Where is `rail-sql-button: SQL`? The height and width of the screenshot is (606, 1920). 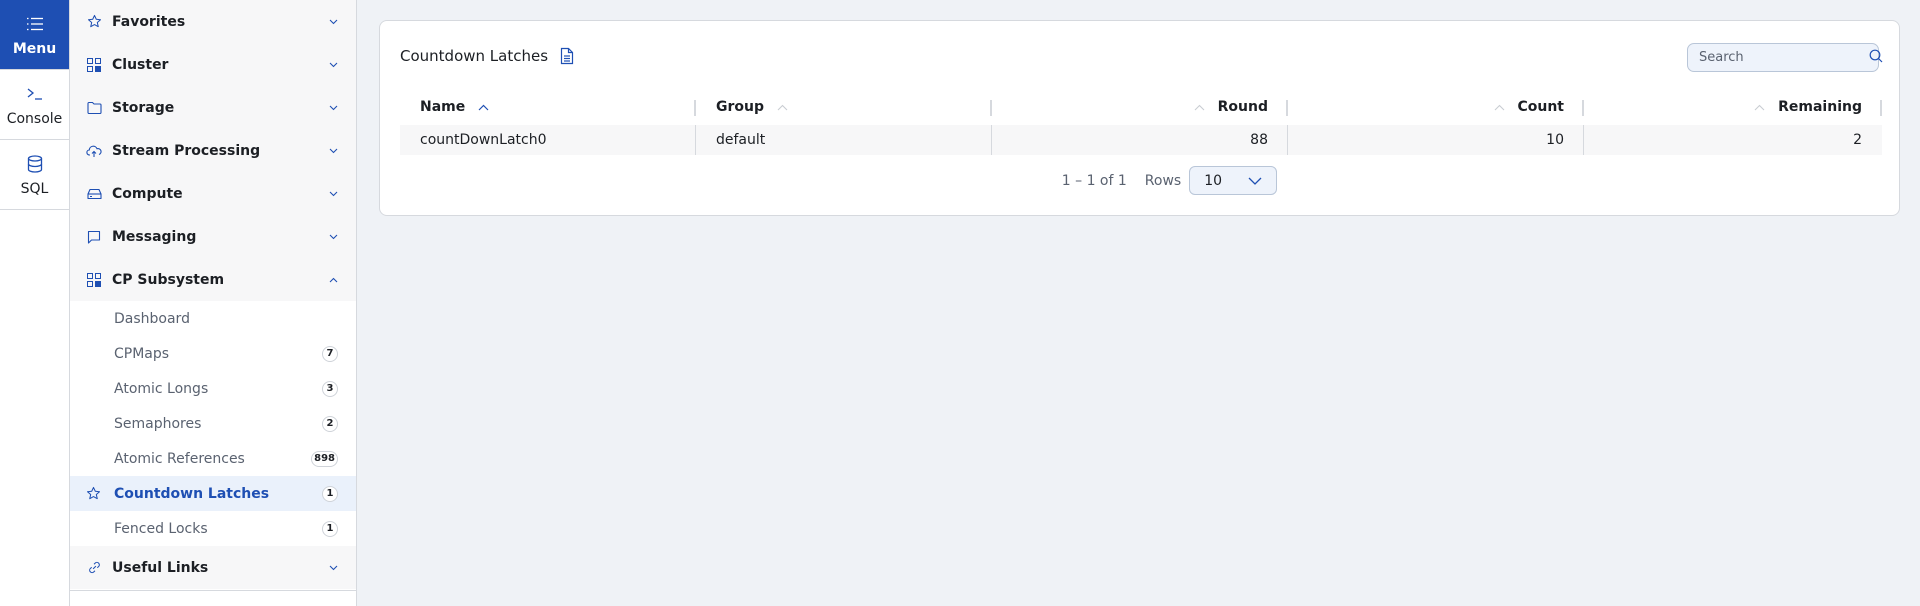 rail-sql-button: SQL is located at coordinates (34, 175).